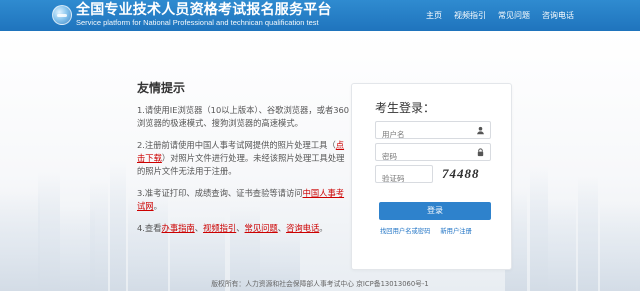 This screenshot has height=291, width=640. Describe the element at coordinates (204, 10) in the screenshot. I see `site-title: 全国专业技术人员资格考试报名服务平台` at that location.